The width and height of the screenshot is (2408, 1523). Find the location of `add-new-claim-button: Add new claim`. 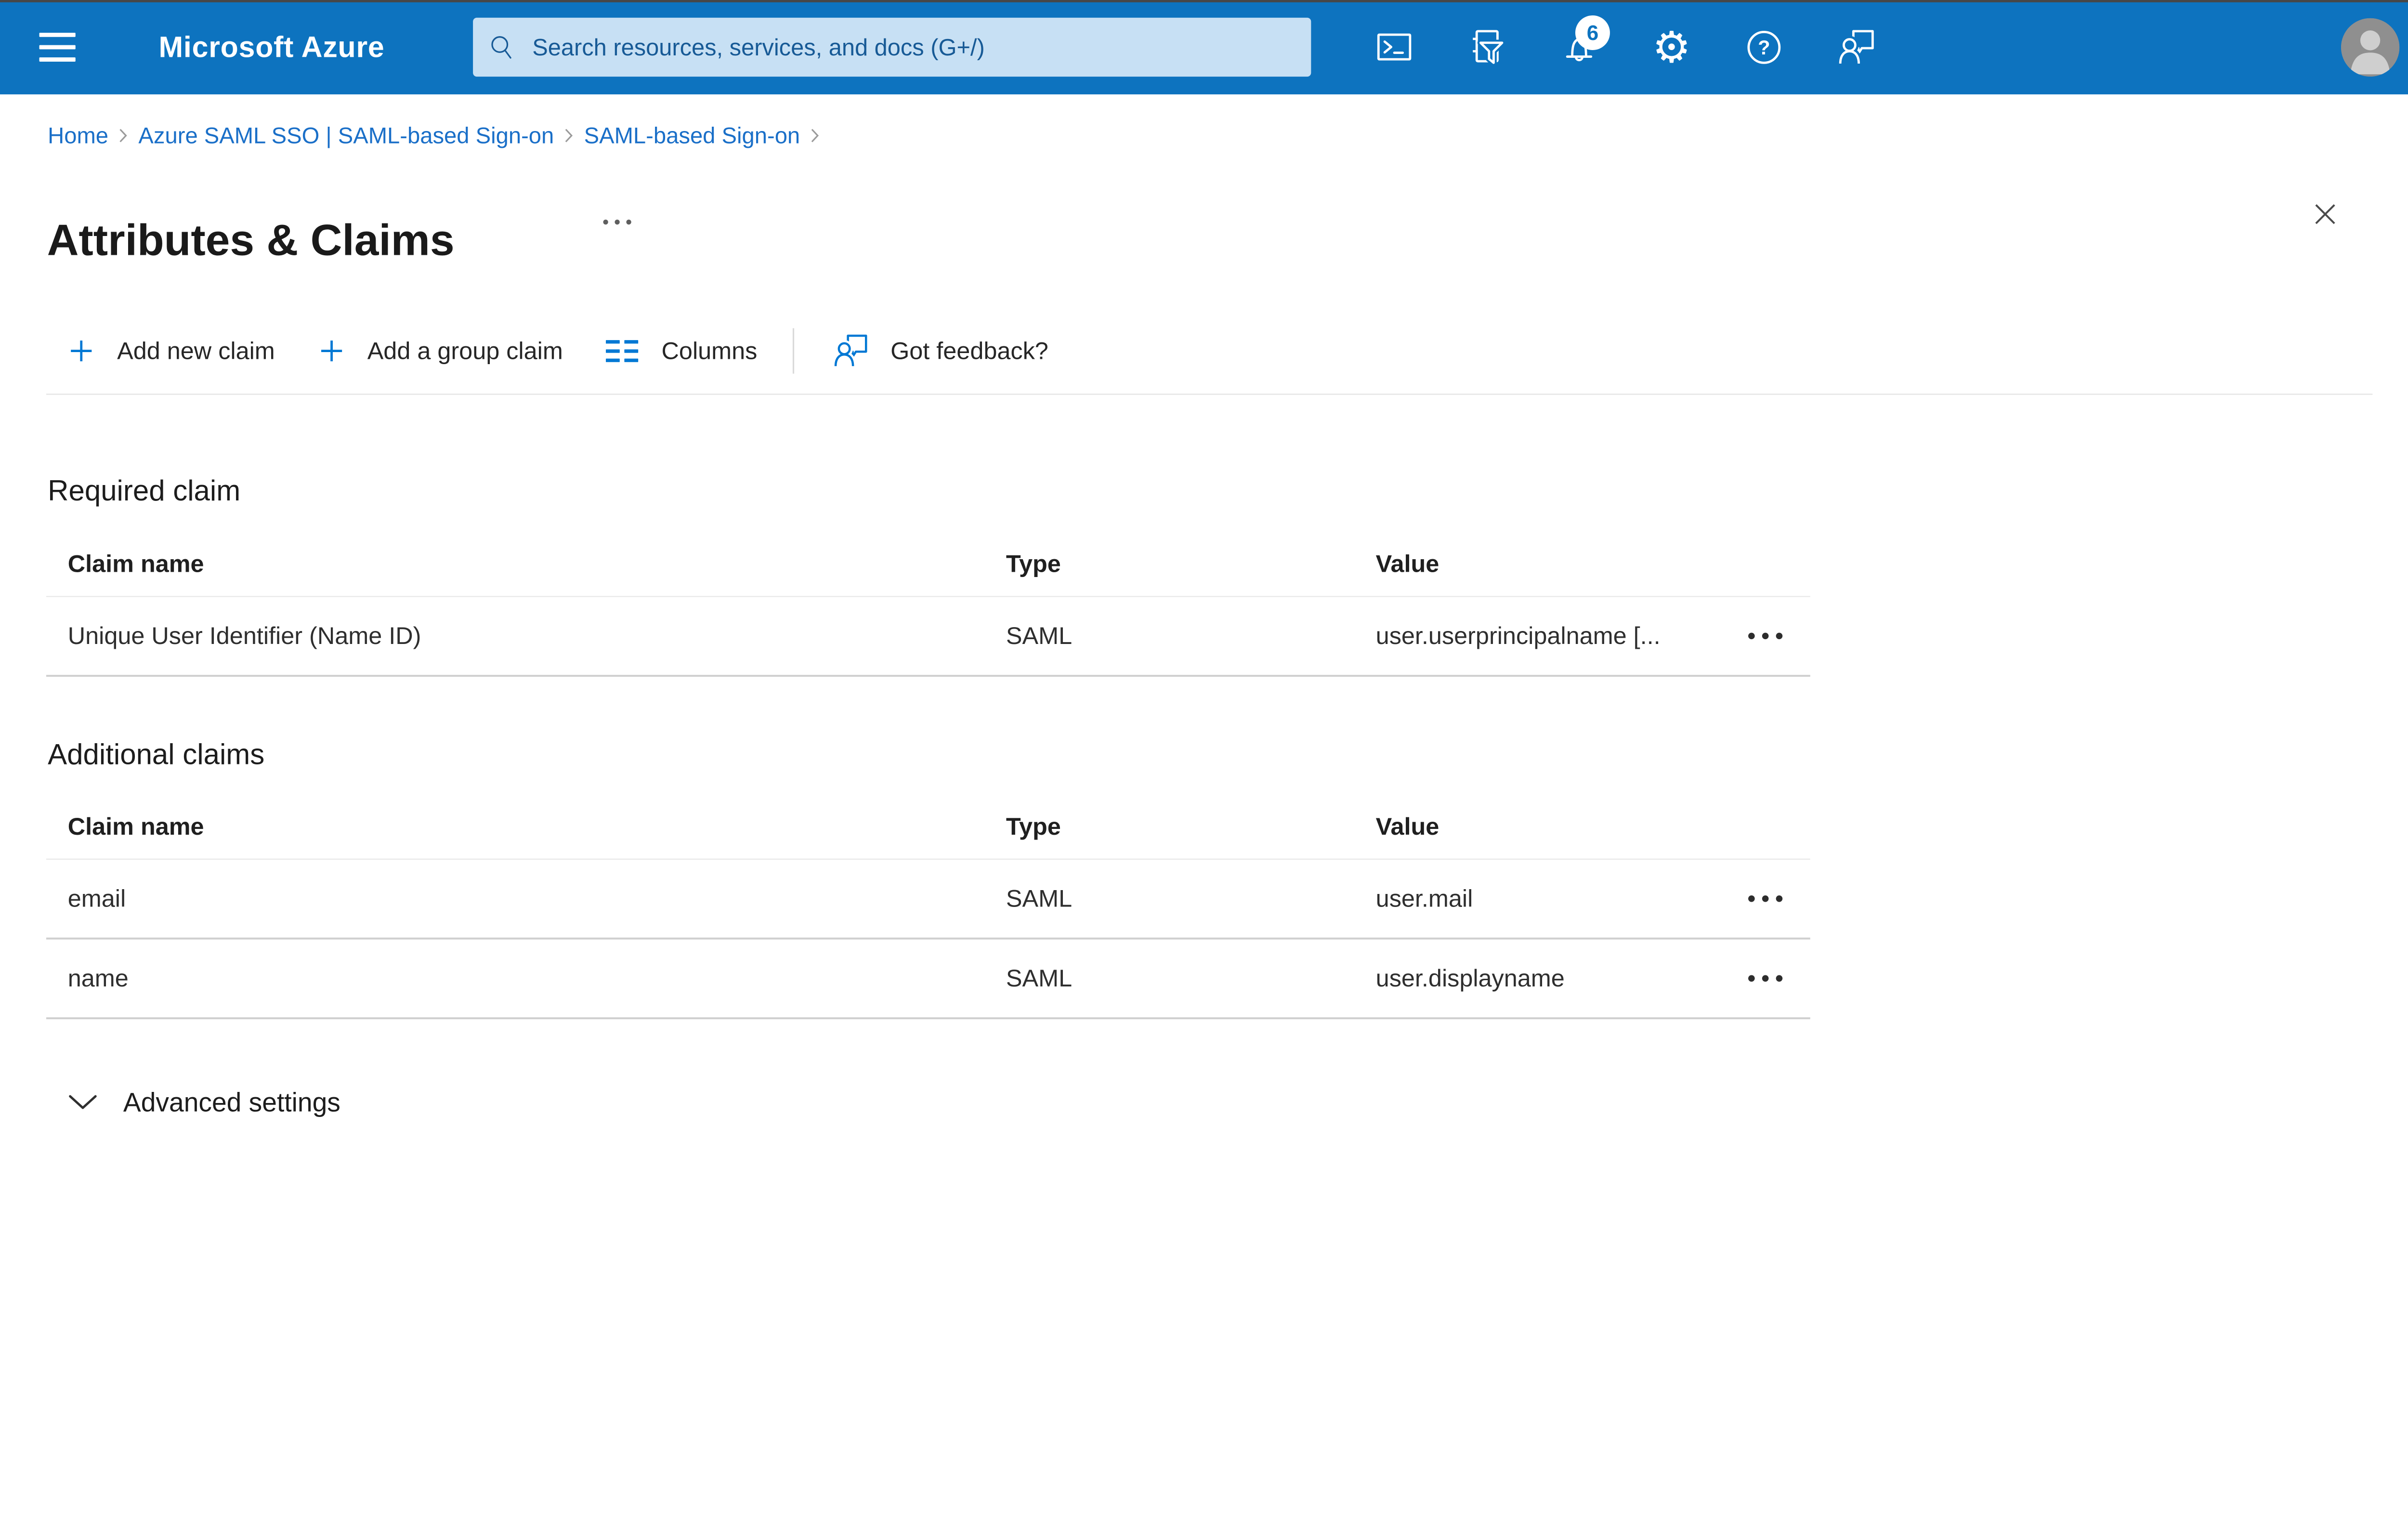

add-new-claim-button: Add new claim is located at coordinates (172, 351).